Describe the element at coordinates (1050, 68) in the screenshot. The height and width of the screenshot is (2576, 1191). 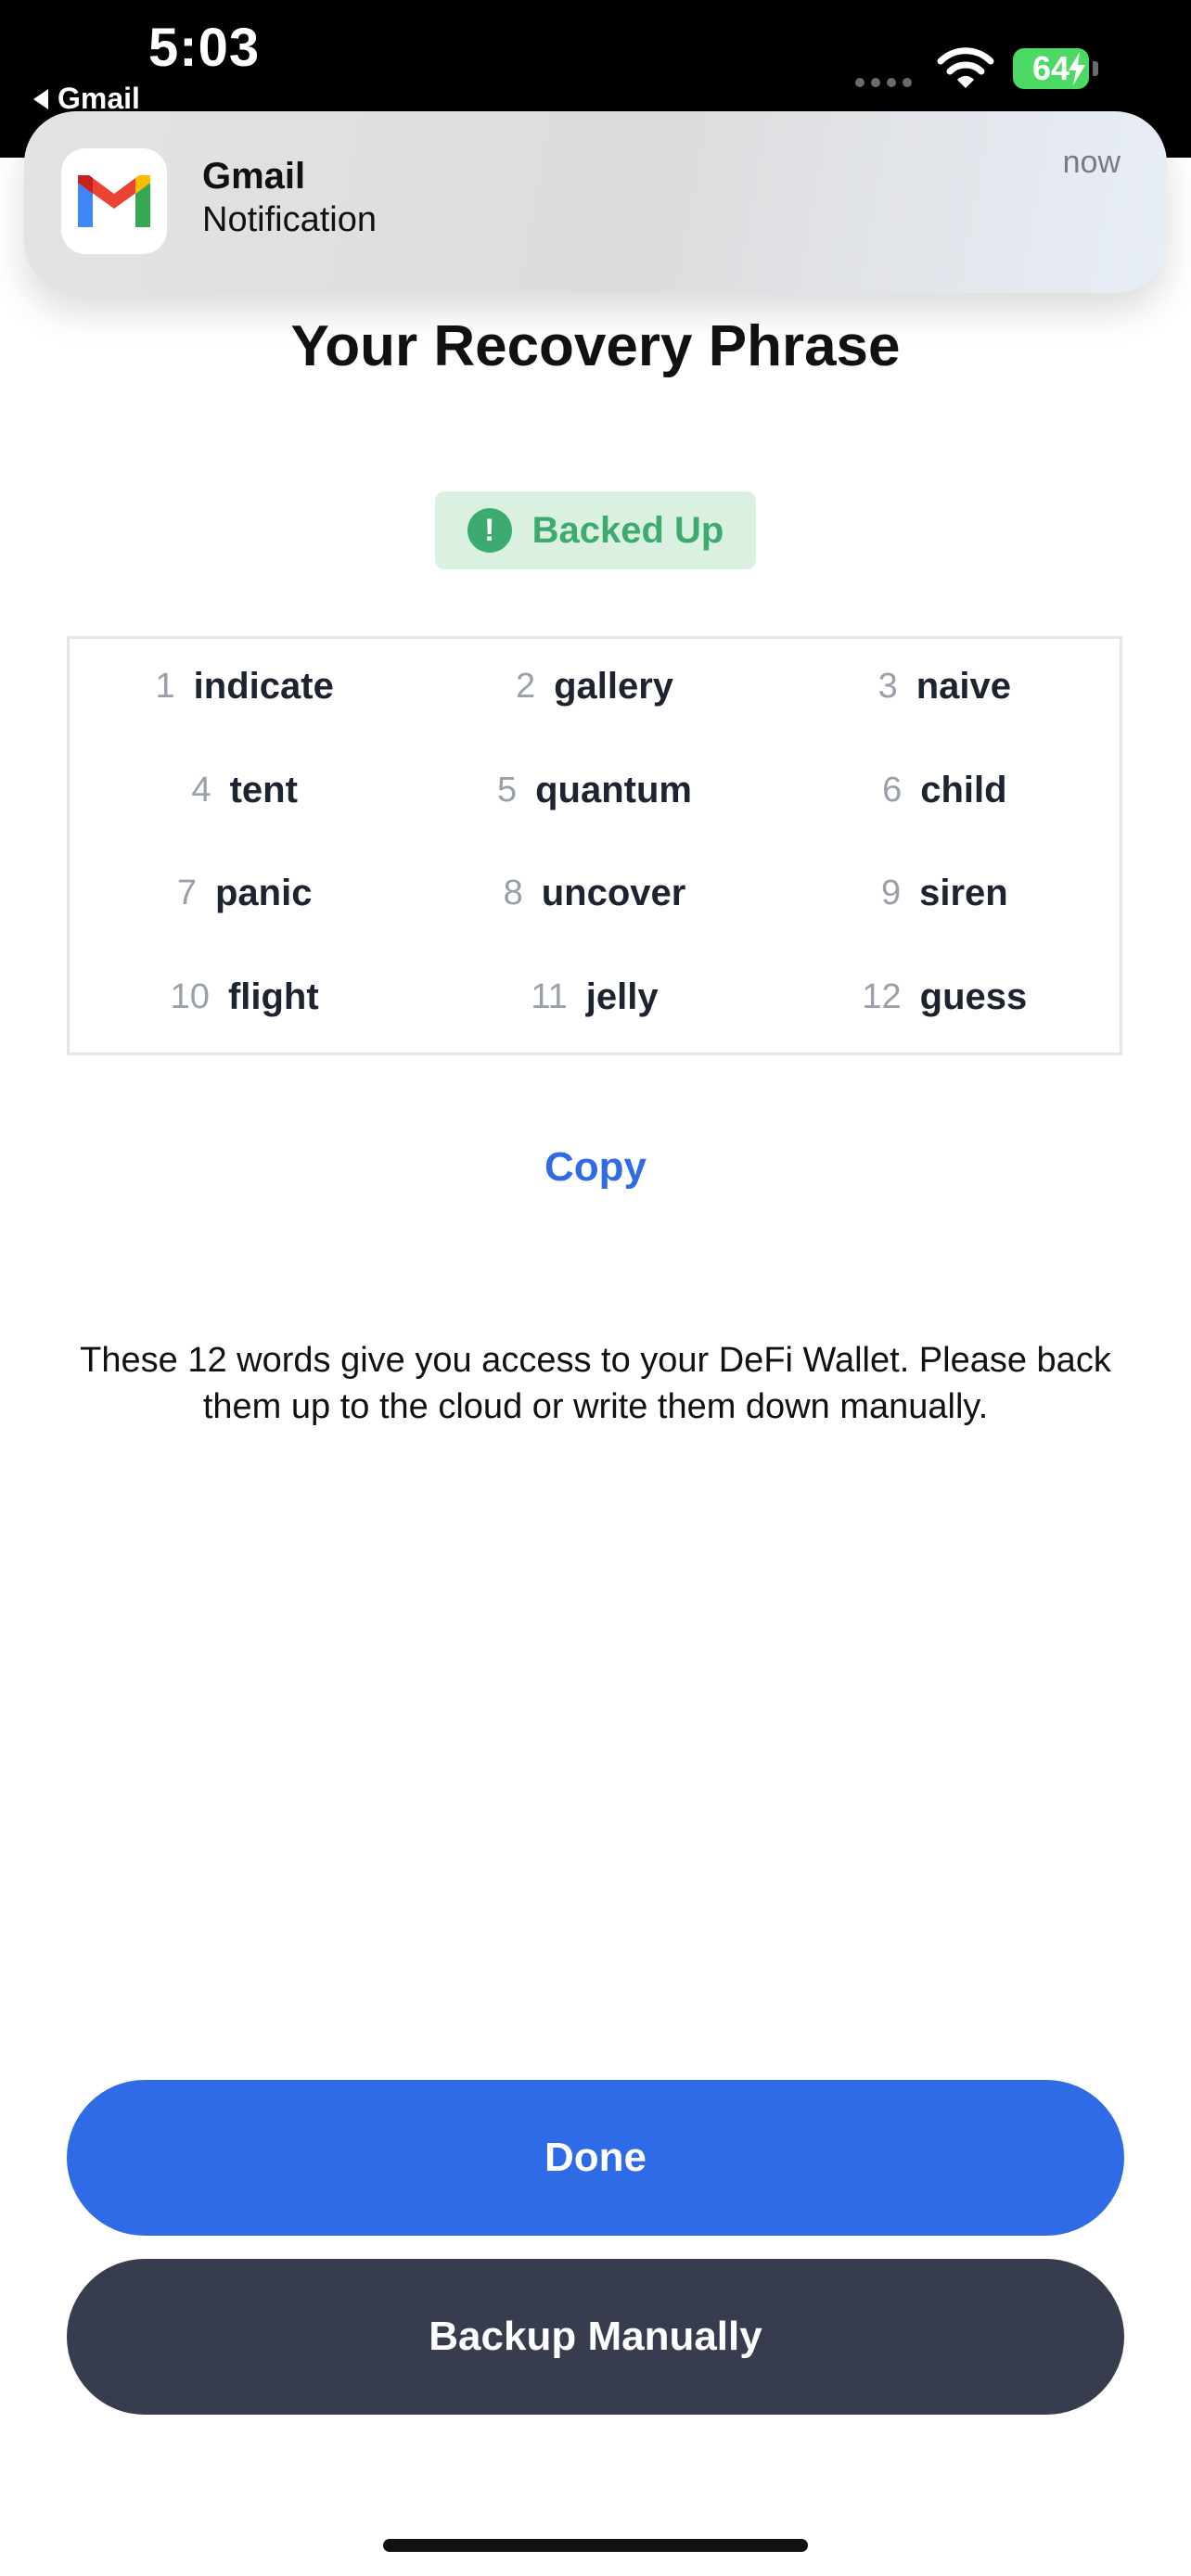
I see `battery-level: 64` at that location.